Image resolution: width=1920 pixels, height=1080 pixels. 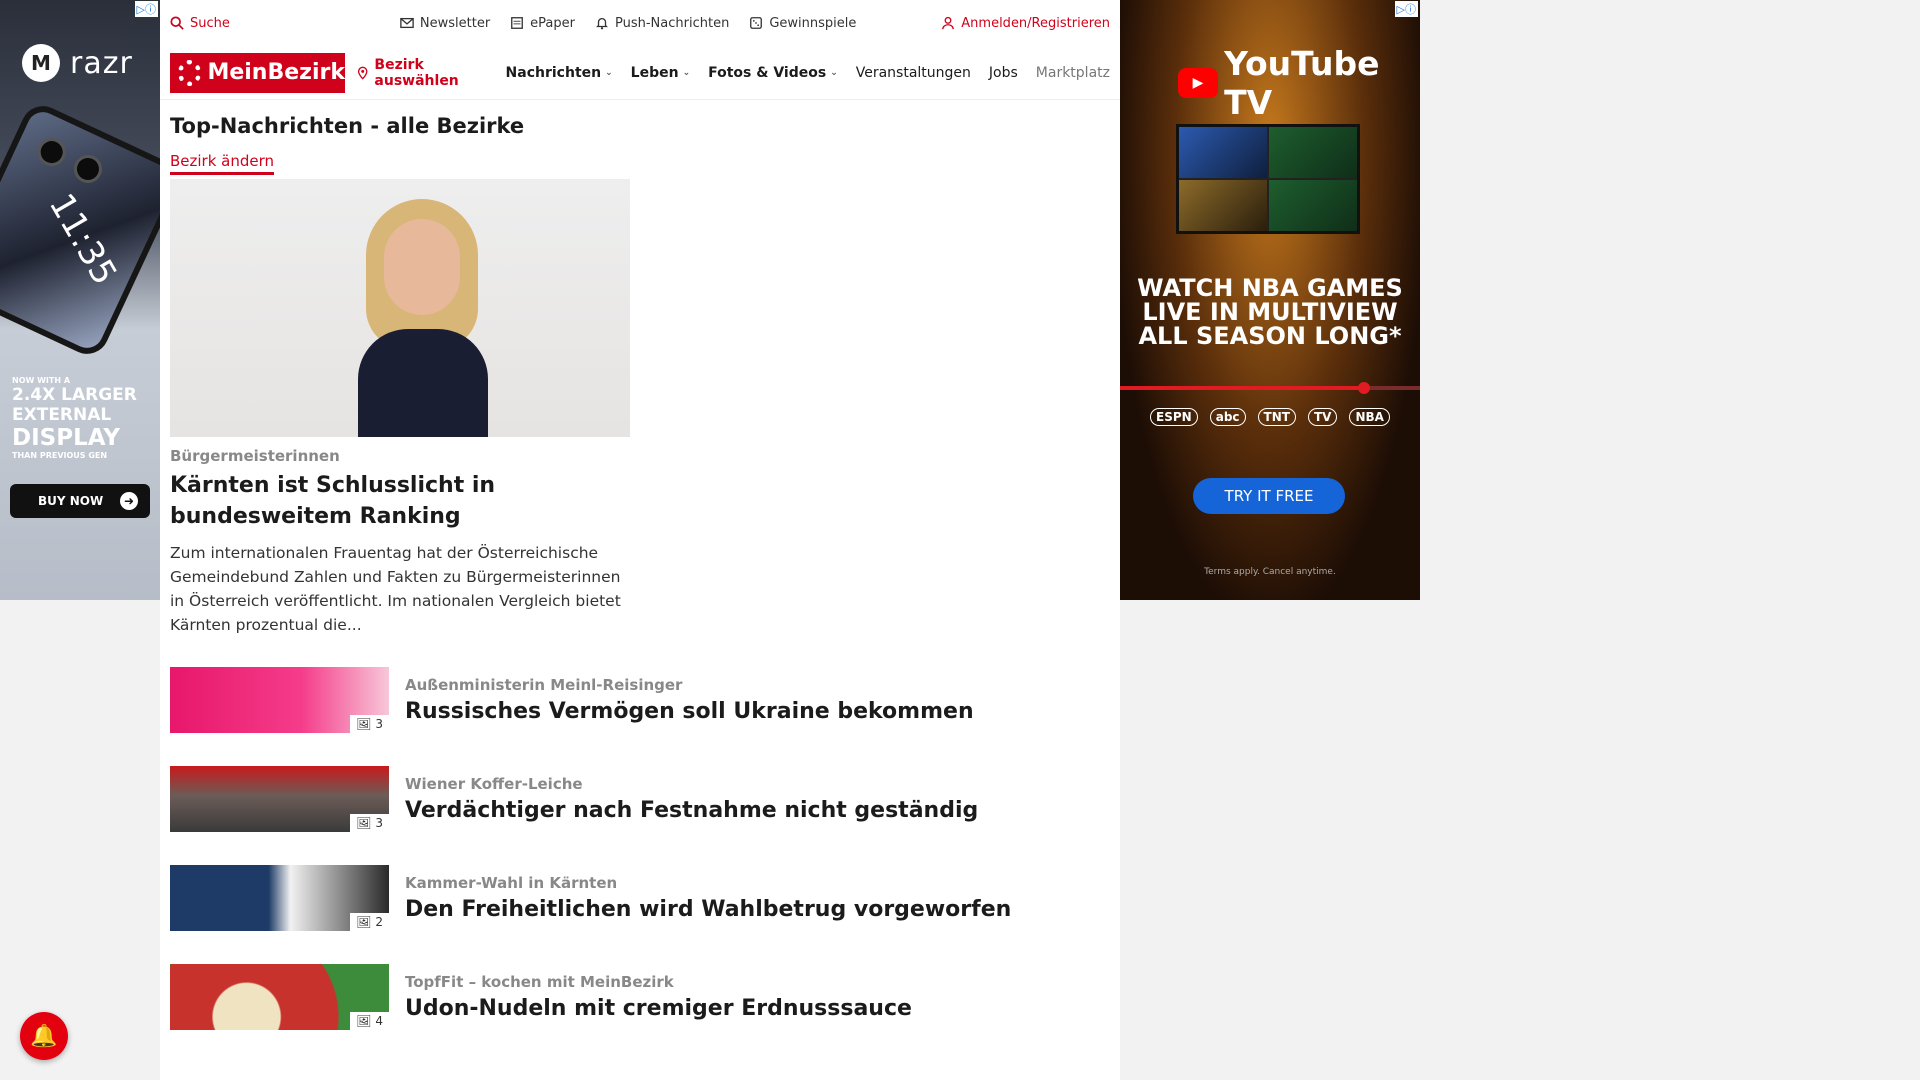 I want to click on tagline-small: NOW WITH A, so click(x=41, y=380).